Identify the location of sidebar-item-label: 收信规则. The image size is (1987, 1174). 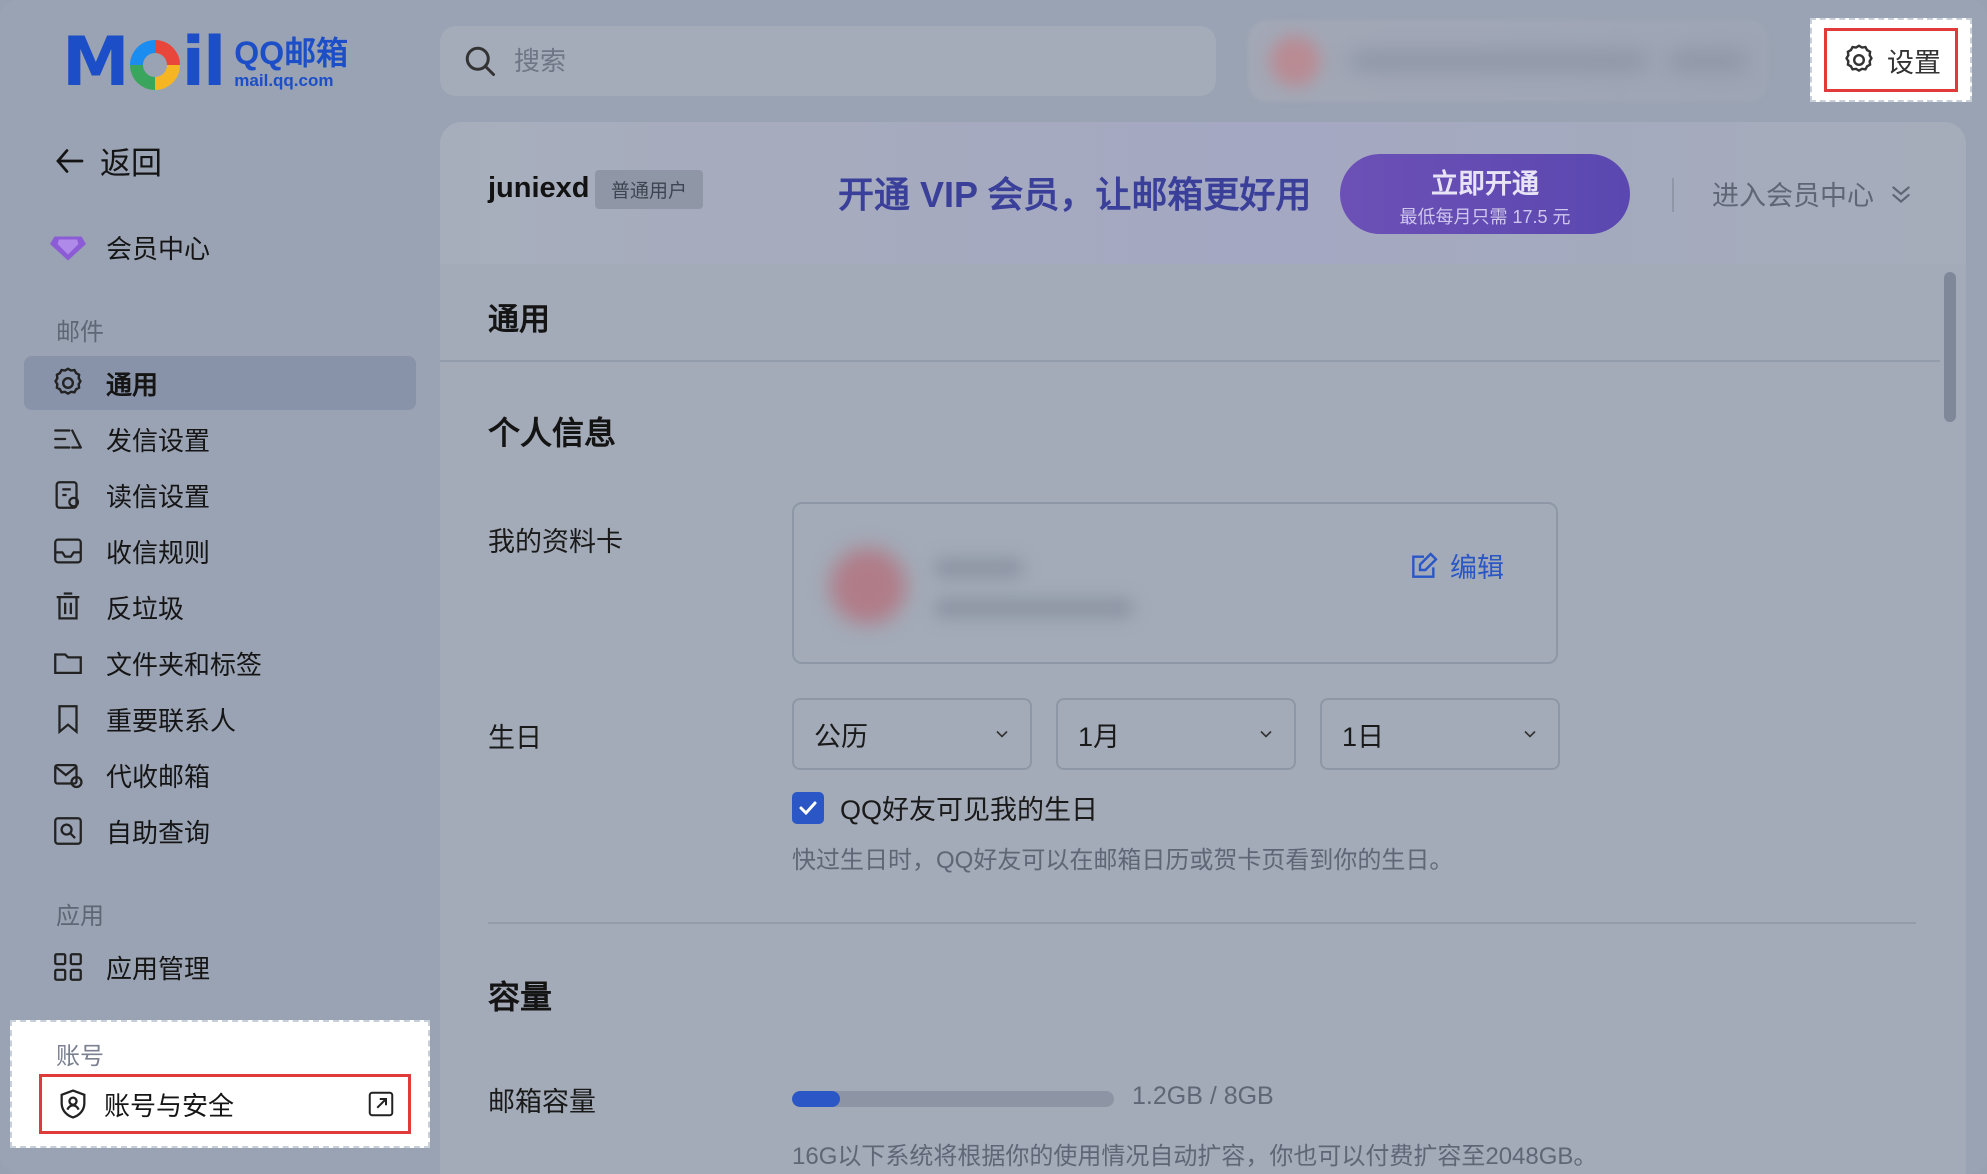
(158, 552).